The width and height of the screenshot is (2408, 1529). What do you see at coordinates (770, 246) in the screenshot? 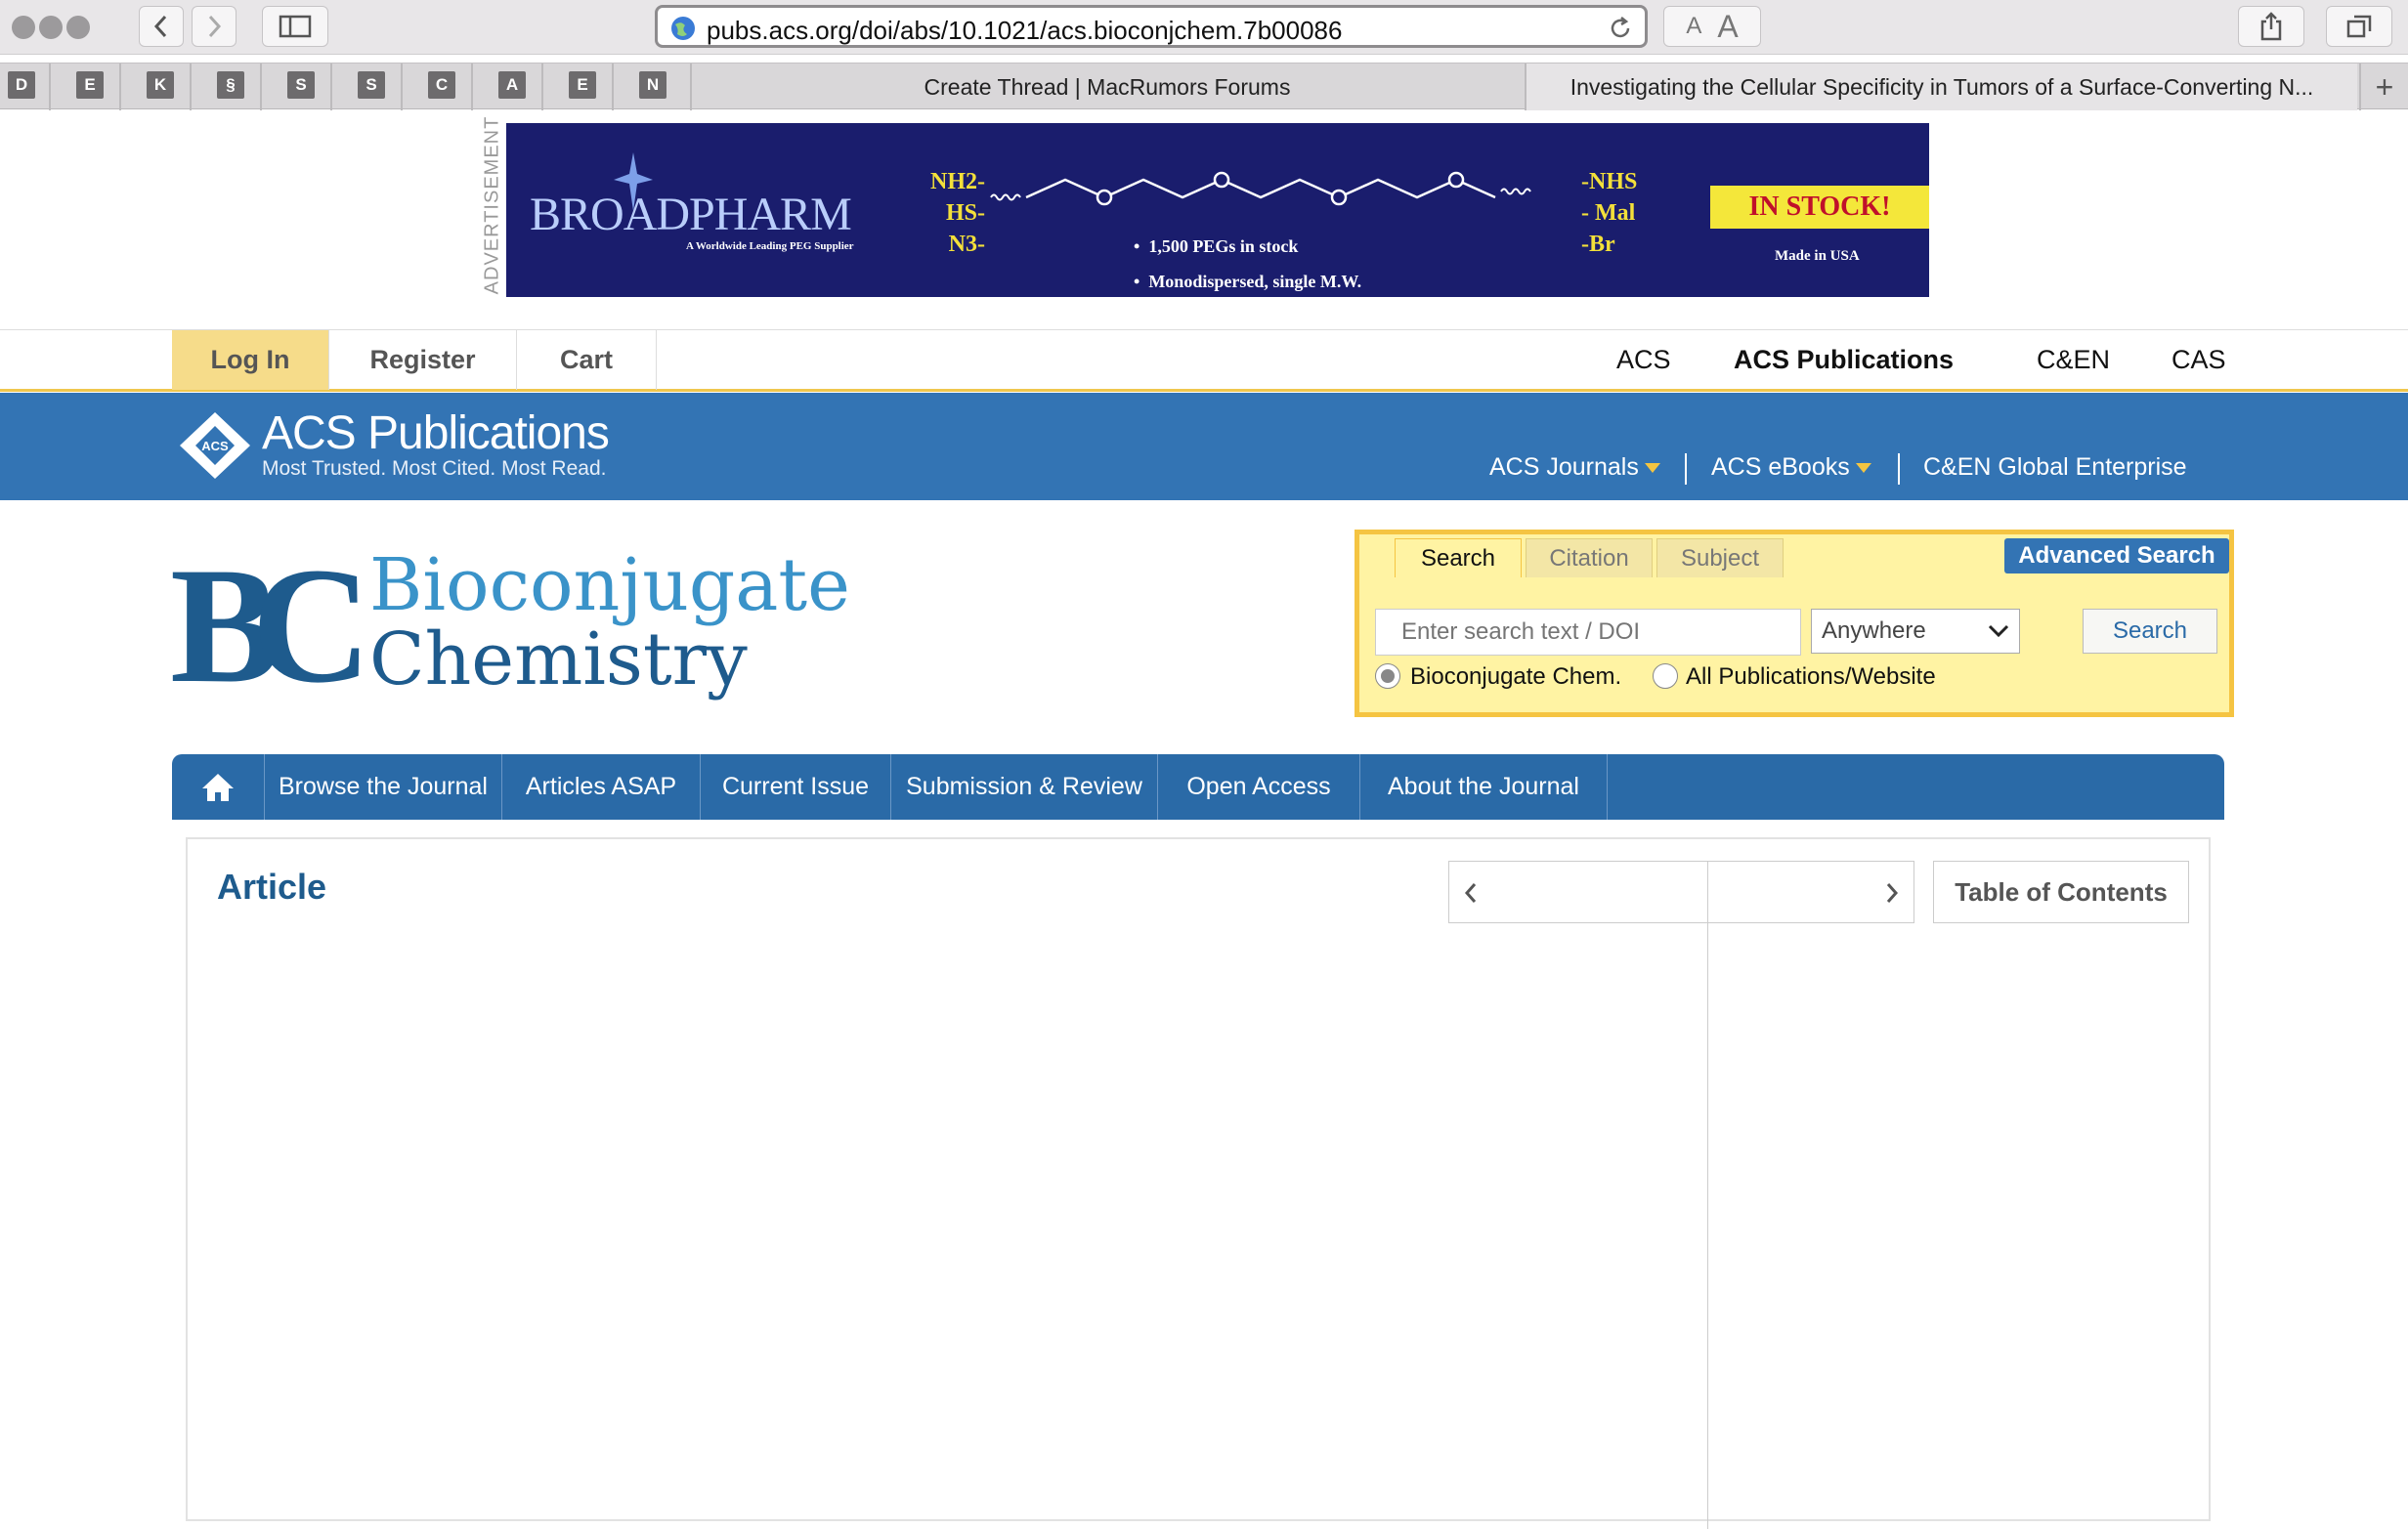
I see `ad-brand-tagline: A Worldwide Leading PEG Supplier` at bounding box center [770, 246].